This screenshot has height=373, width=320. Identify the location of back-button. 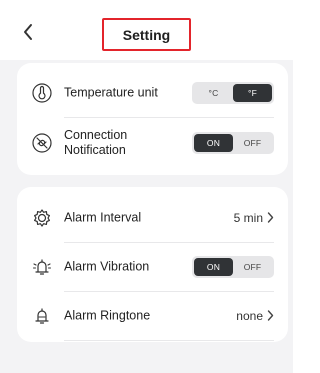
(28, 32).